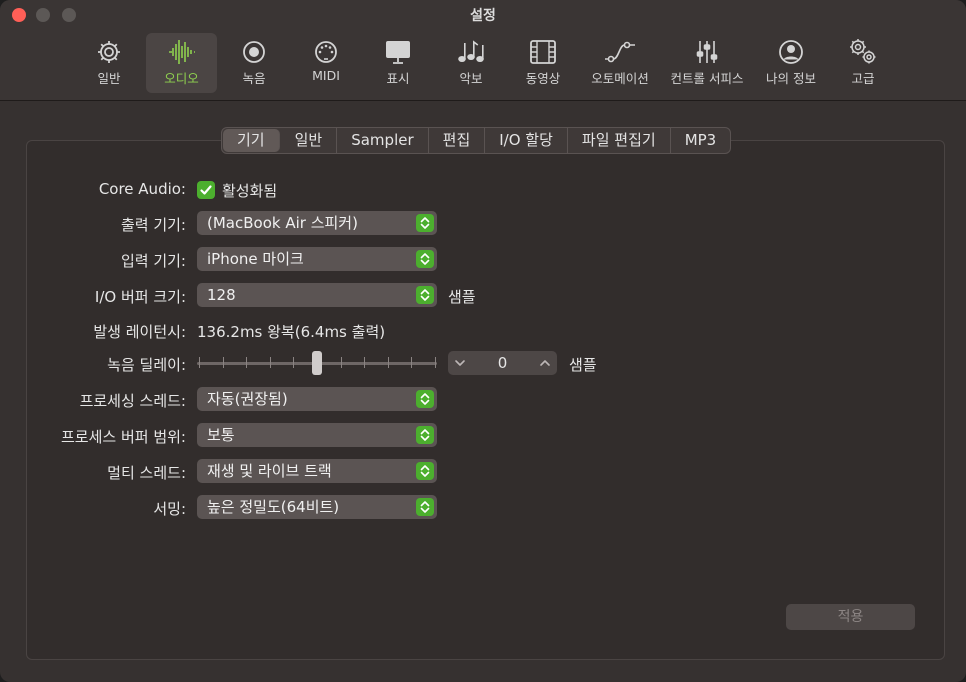  I want to click on summing-label: 서밍:, so click(169, 509).